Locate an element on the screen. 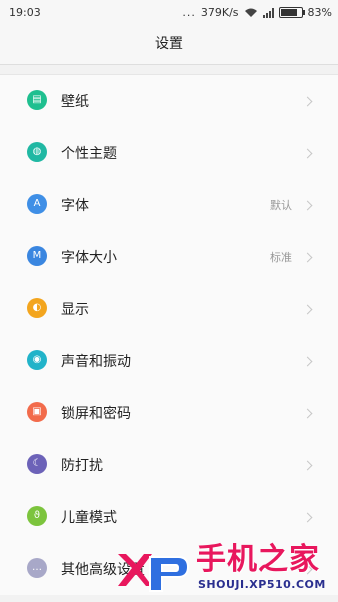 Image resolution: width=338 pixels, height=602 pixels. moon-icon: ☾ is located at coordinates (37, 464).